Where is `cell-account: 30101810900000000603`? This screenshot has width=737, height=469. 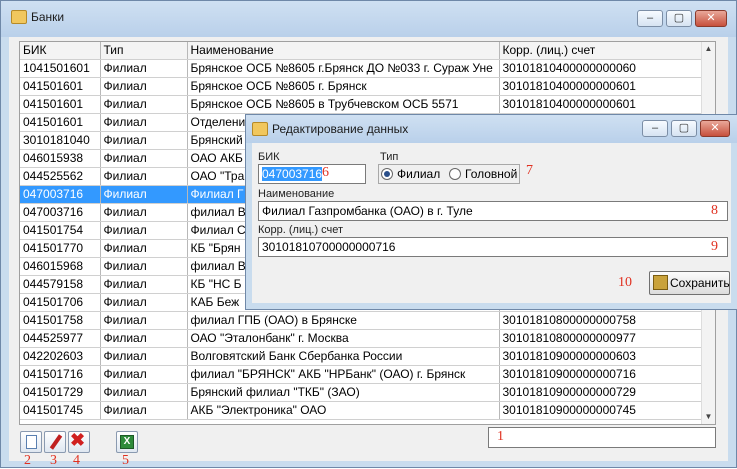
cell-account: 30101810900000000603 is located at coordinates (601, 356).